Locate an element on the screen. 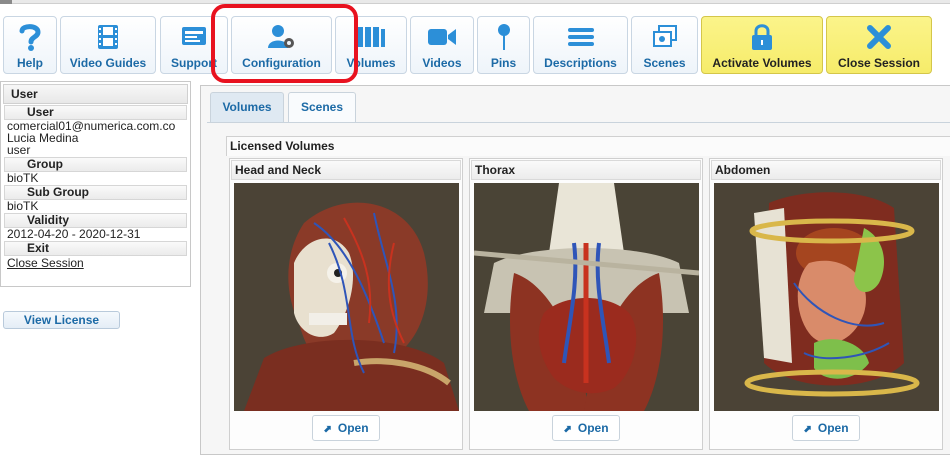 The image size is (950, 455). volumes-label: Volumes is located at coordinates (371, 63).